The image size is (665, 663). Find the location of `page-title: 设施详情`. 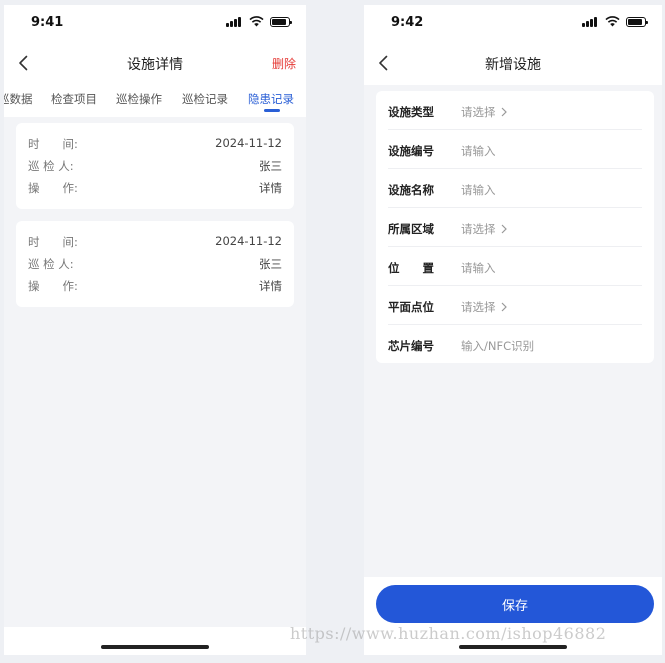

page-title: 设施详情 is located at coordinates (155, 65).